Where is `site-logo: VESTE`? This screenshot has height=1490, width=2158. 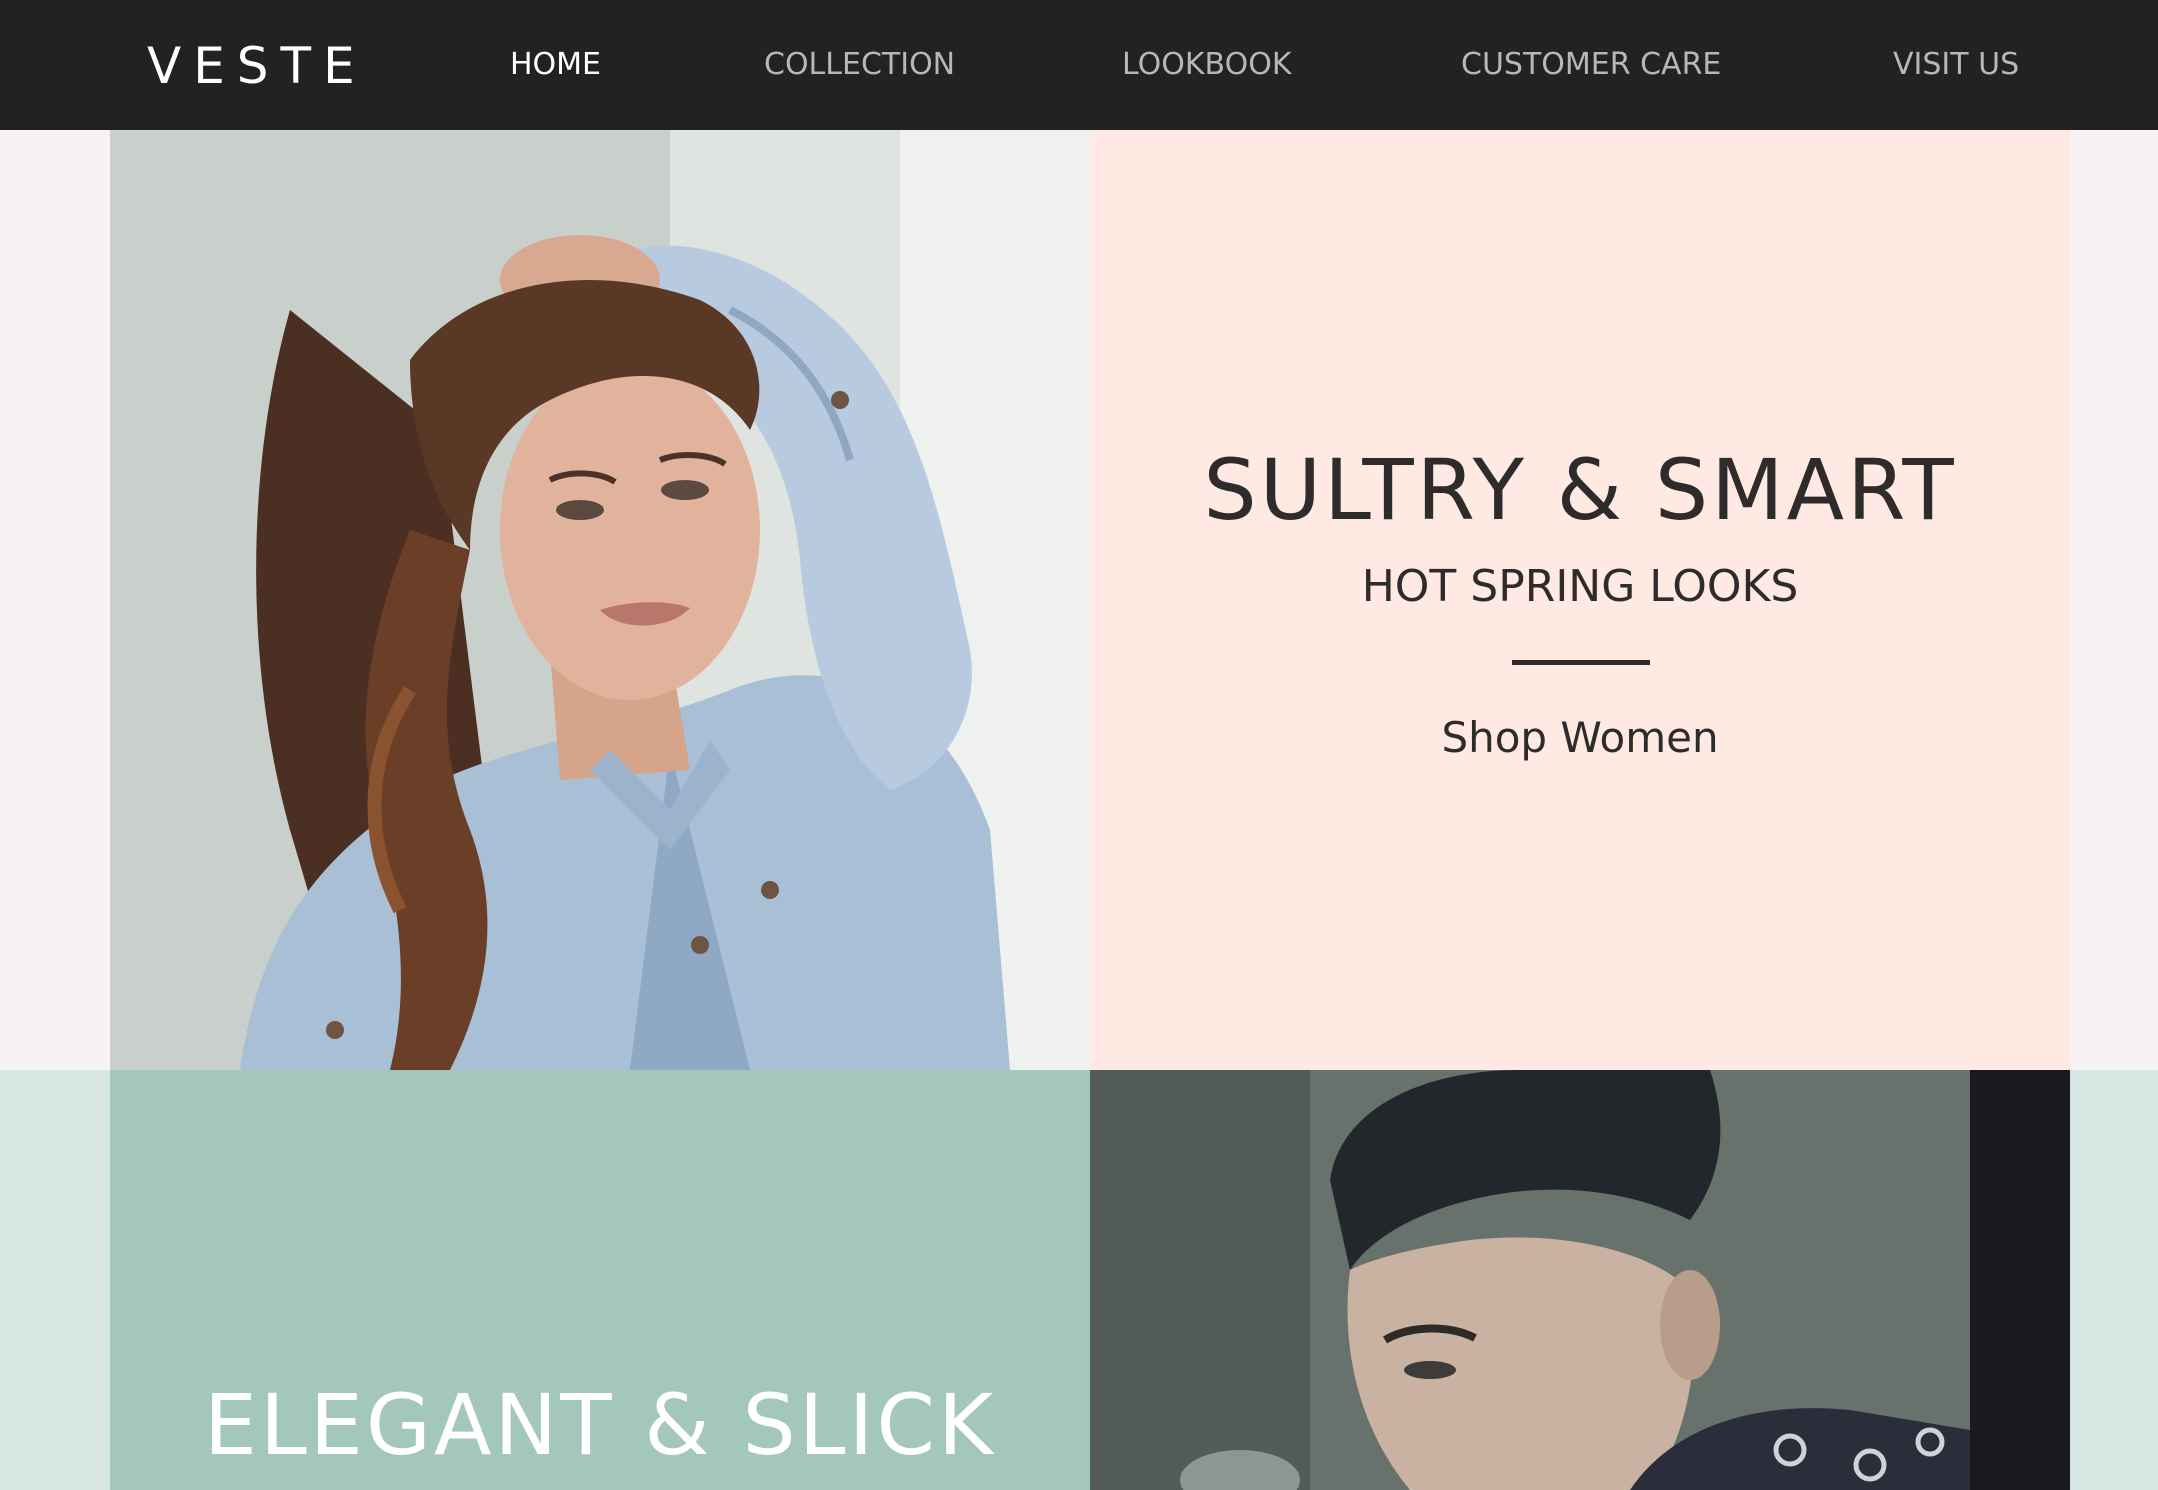 site-logo: VESTE is located at coordinates (257, 66).